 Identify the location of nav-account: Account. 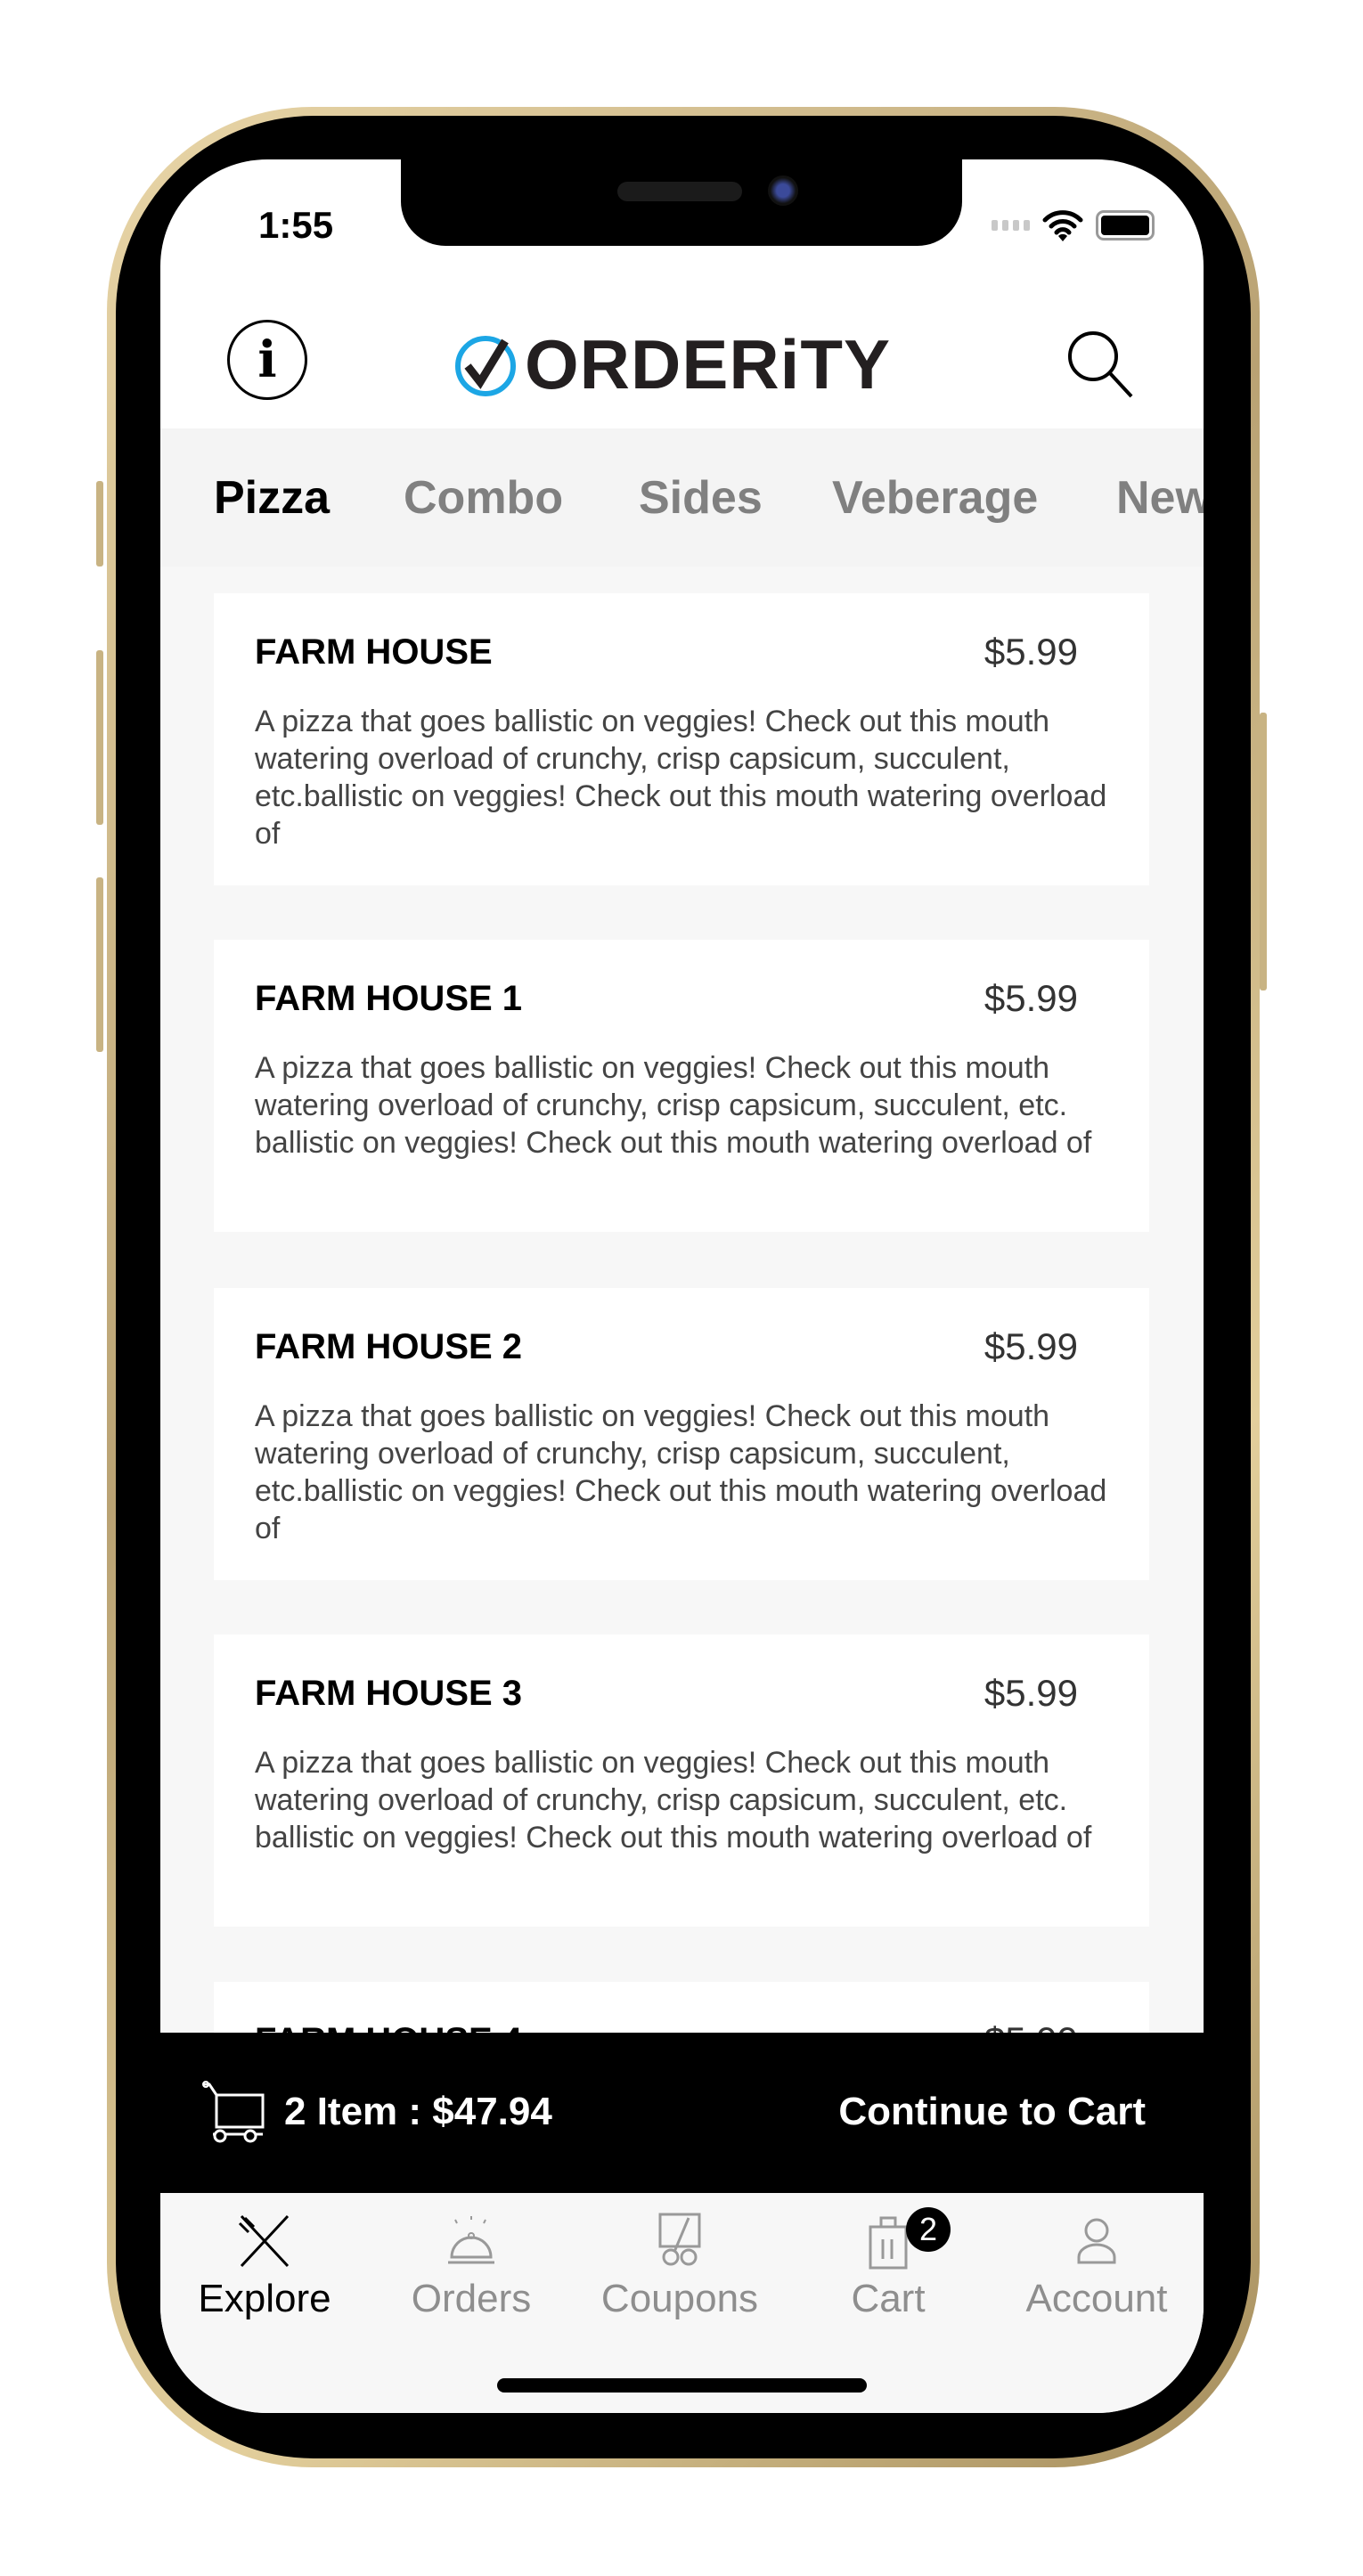
(1096, 2267).